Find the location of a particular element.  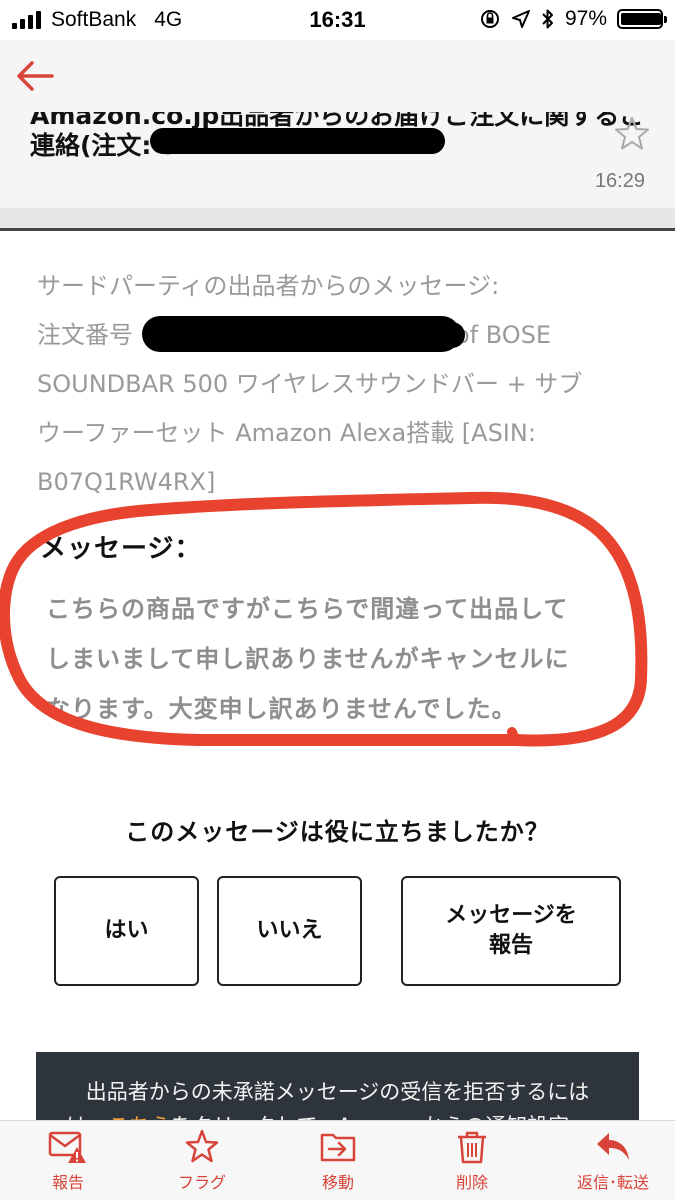

battery-icon is located at coordinates (642, 19).